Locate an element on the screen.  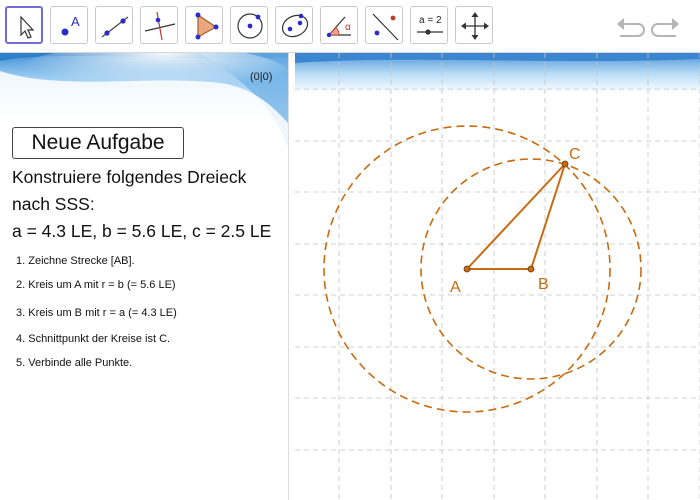
angle-tool-button: α is located at coordinates (339, 25).